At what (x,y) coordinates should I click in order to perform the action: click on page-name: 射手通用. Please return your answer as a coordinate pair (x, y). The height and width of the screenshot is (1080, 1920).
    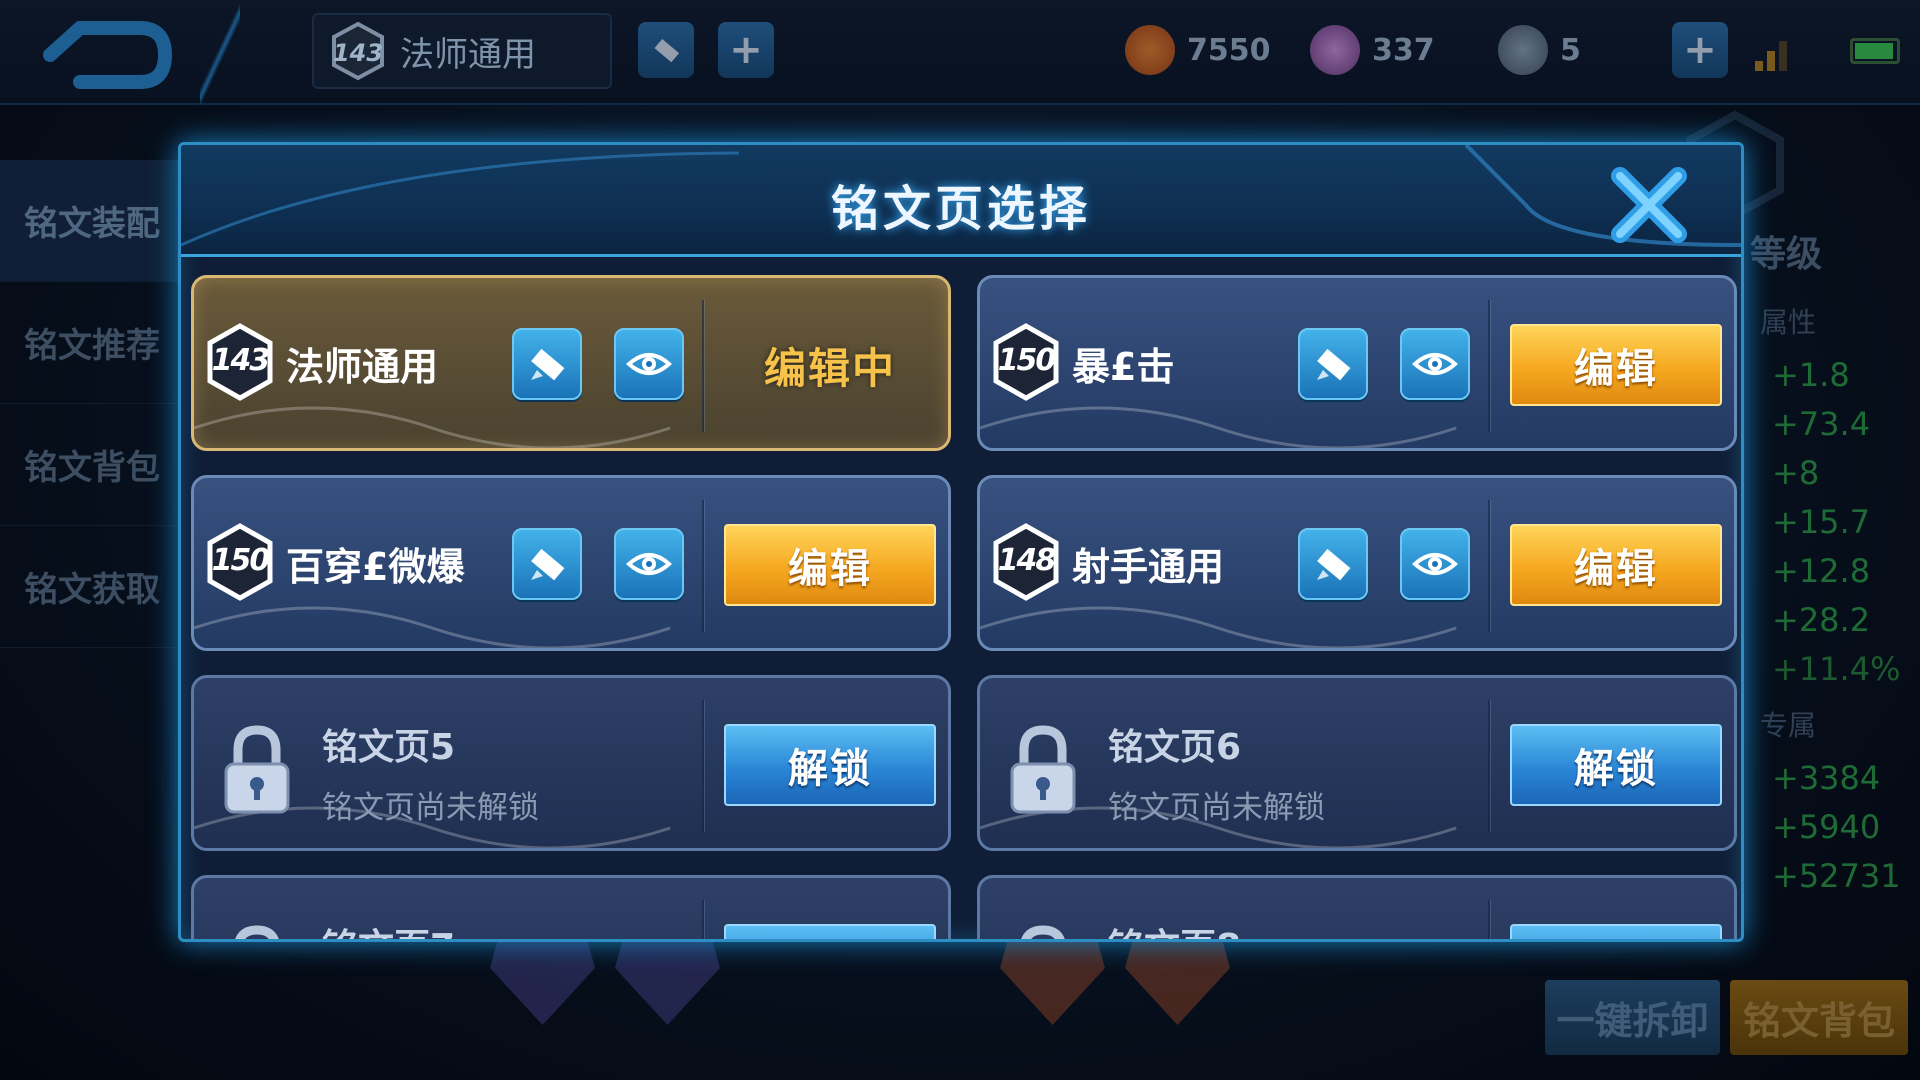
    Looking at the image, I should click on (1148, 567).